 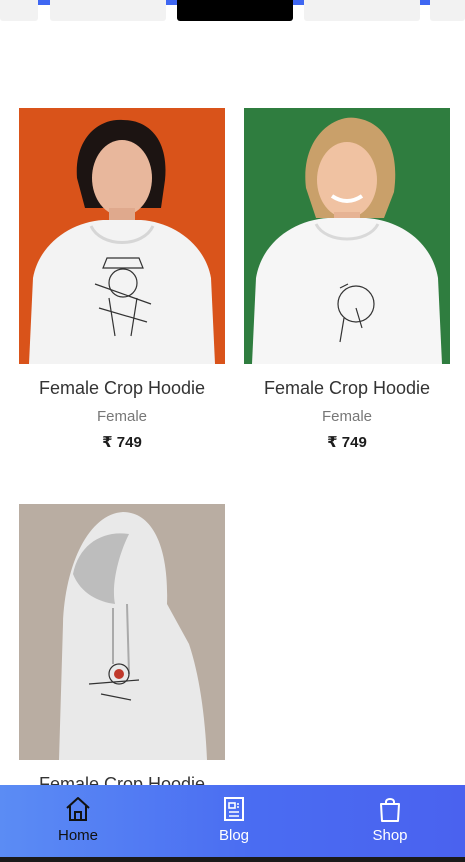 What do you see at coordinates (77, 835) in the screenshot?
I see `nav-home-label: Home` at bounding box center [77, 835].